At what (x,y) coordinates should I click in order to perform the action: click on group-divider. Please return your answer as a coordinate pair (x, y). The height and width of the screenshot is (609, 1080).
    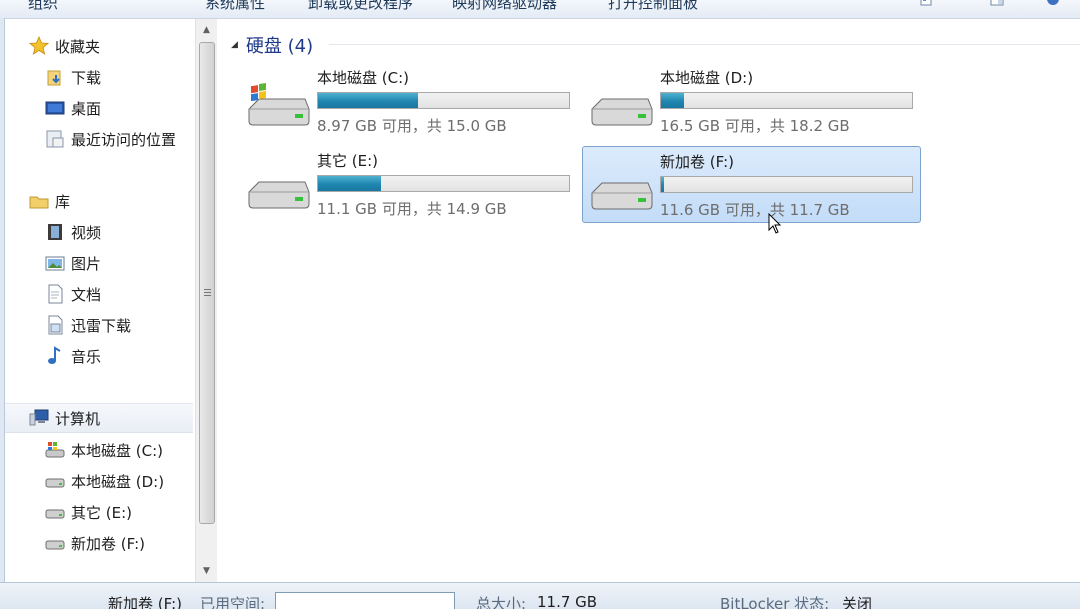
    Looking at the image, I should click on (704, 44).